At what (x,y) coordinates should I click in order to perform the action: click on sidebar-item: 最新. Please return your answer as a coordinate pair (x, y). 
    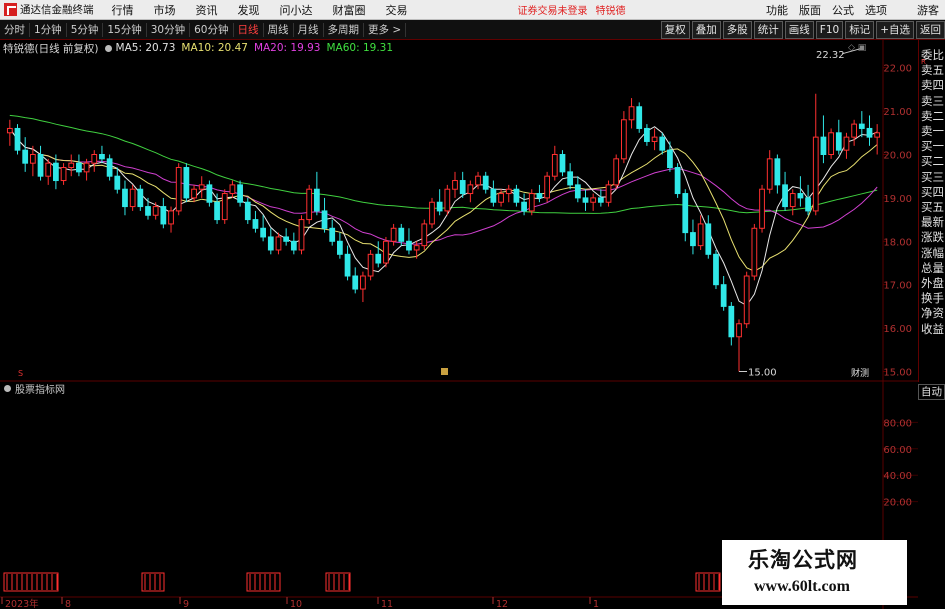
    Looking at the image, I should click on (932, 222).